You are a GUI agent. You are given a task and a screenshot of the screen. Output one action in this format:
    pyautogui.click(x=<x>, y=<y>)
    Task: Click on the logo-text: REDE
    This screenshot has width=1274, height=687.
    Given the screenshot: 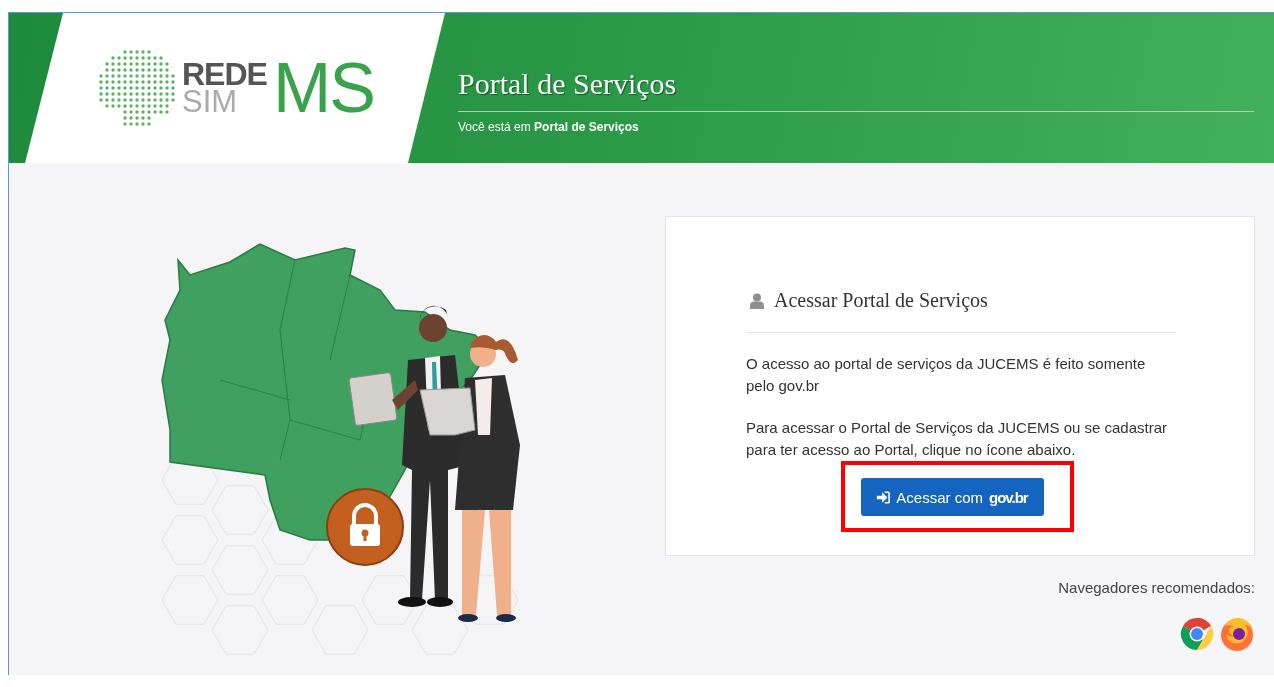 What is the action you would take?
    pyautogui.click(x=224, y=74)
    